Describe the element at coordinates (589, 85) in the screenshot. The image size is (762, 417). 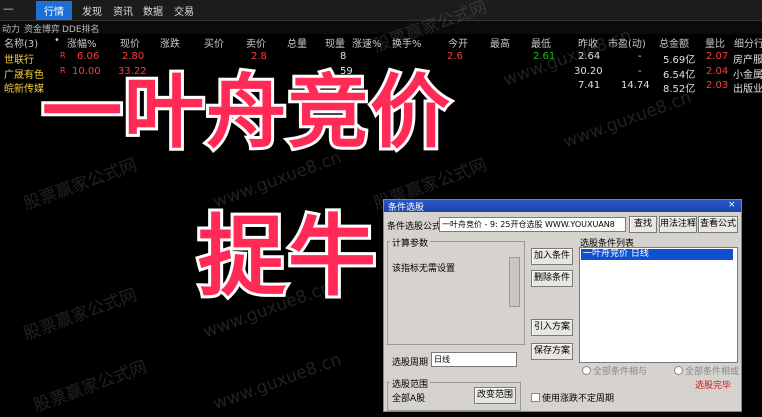
I see `cell-prev-close: 7.41` at that location.